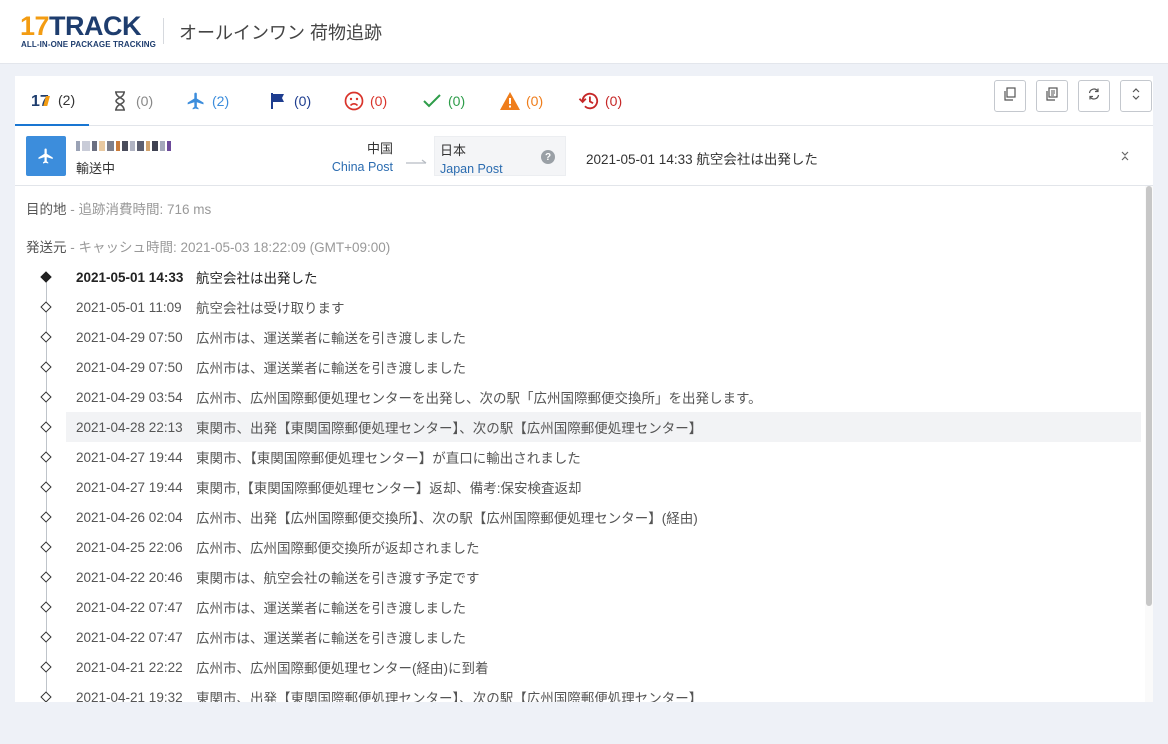 The width and height of the screenshot is (1168, 744). I want to click on event-row: 2021-05-01 14:33 航空会社は出発した, so click(197, 278).